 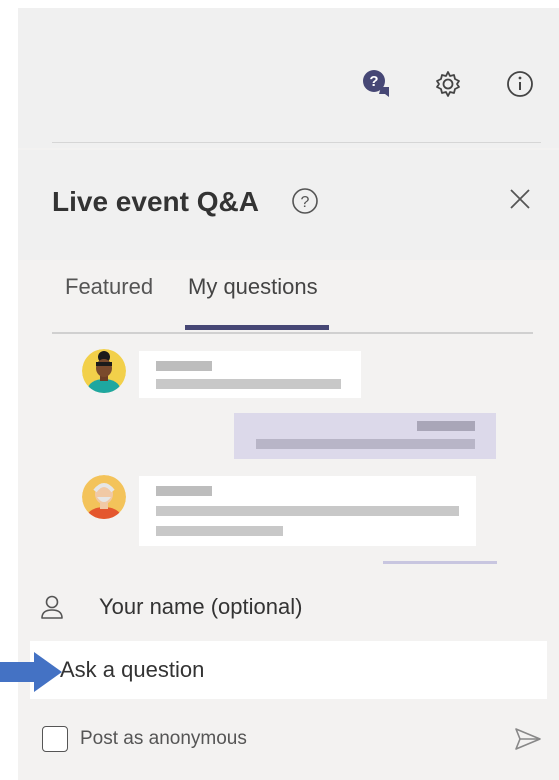 What do you see at coordinates (163, 739) in the screenshot?
I see `anonymous-label: Post as anonymous` at bounding box center [163, 739].